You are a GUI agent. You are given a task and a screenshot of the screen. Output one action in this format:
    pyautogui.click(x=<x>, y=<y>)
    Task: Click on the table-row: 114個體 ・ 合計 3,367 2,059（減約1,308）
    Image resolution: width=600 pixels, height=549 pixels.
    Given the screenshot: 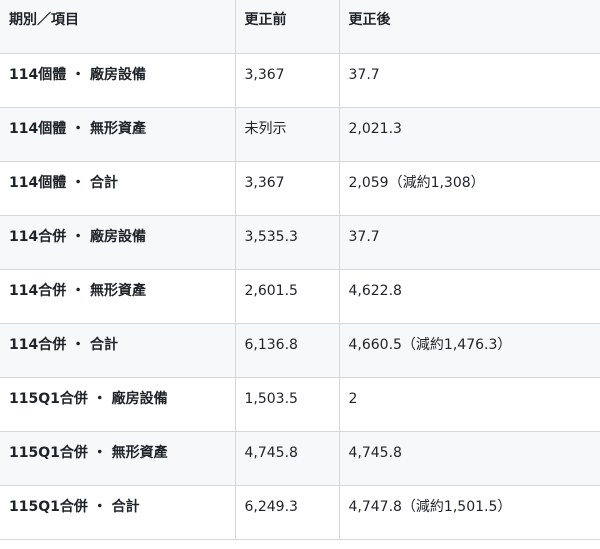 What is the action you would take?
    pyautogui.click(x=300, y=188)
    